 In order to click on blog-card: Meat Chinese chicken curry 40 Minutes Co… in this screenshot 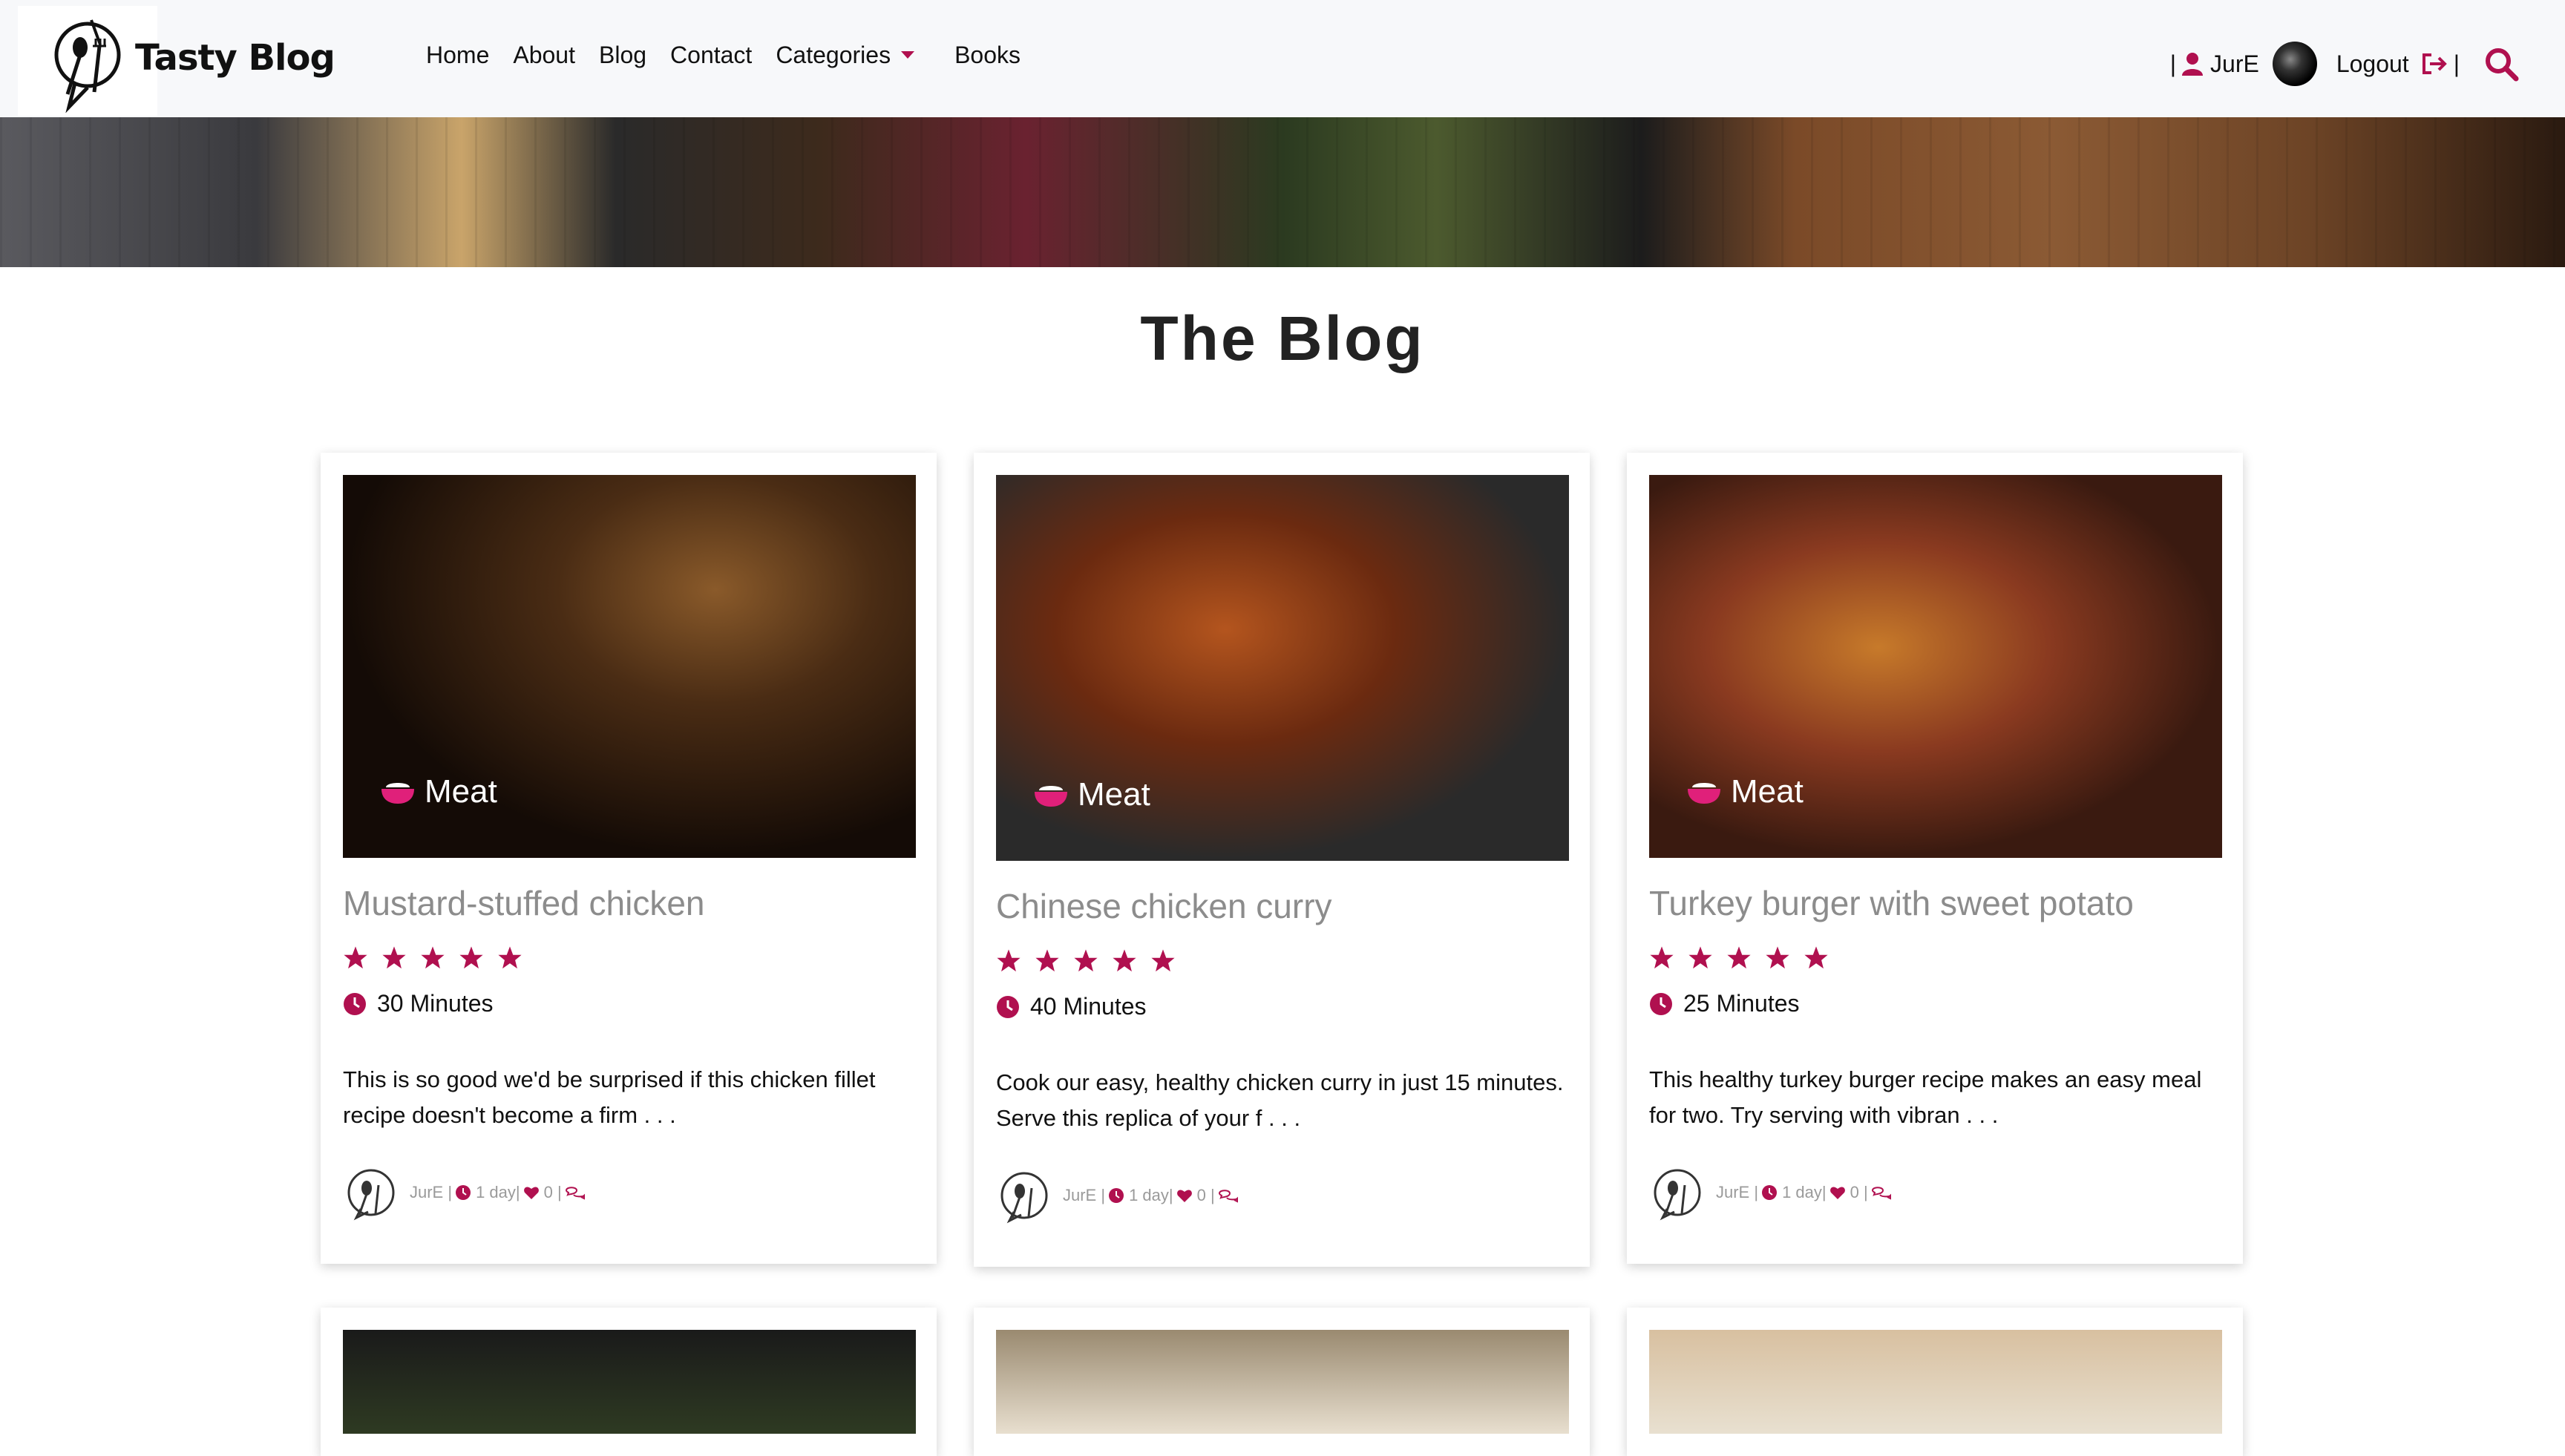, I will do `click(1282, 860)`.